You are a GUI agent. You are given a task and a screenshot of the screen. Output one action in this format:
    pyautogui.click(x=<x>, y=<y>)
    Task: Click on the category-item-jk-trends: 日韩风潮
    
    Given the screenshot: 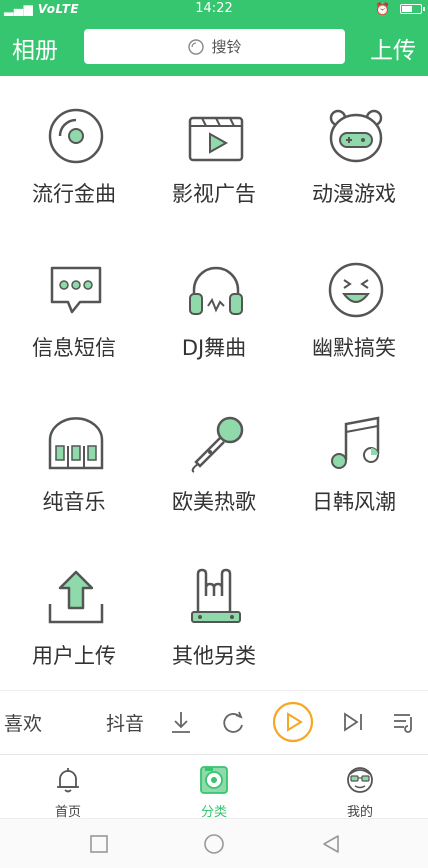 What is the action you would take?
    pyautogui.click(x=354, y=459)
    